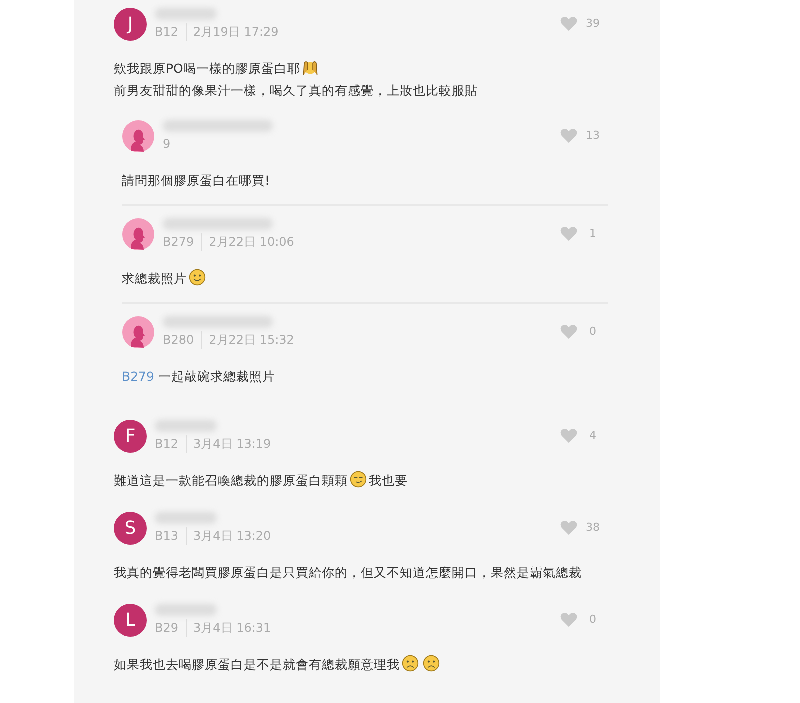  Describe the element at coordinates (593, 234) in the screenshot. I see `like-count: 1` at that location.